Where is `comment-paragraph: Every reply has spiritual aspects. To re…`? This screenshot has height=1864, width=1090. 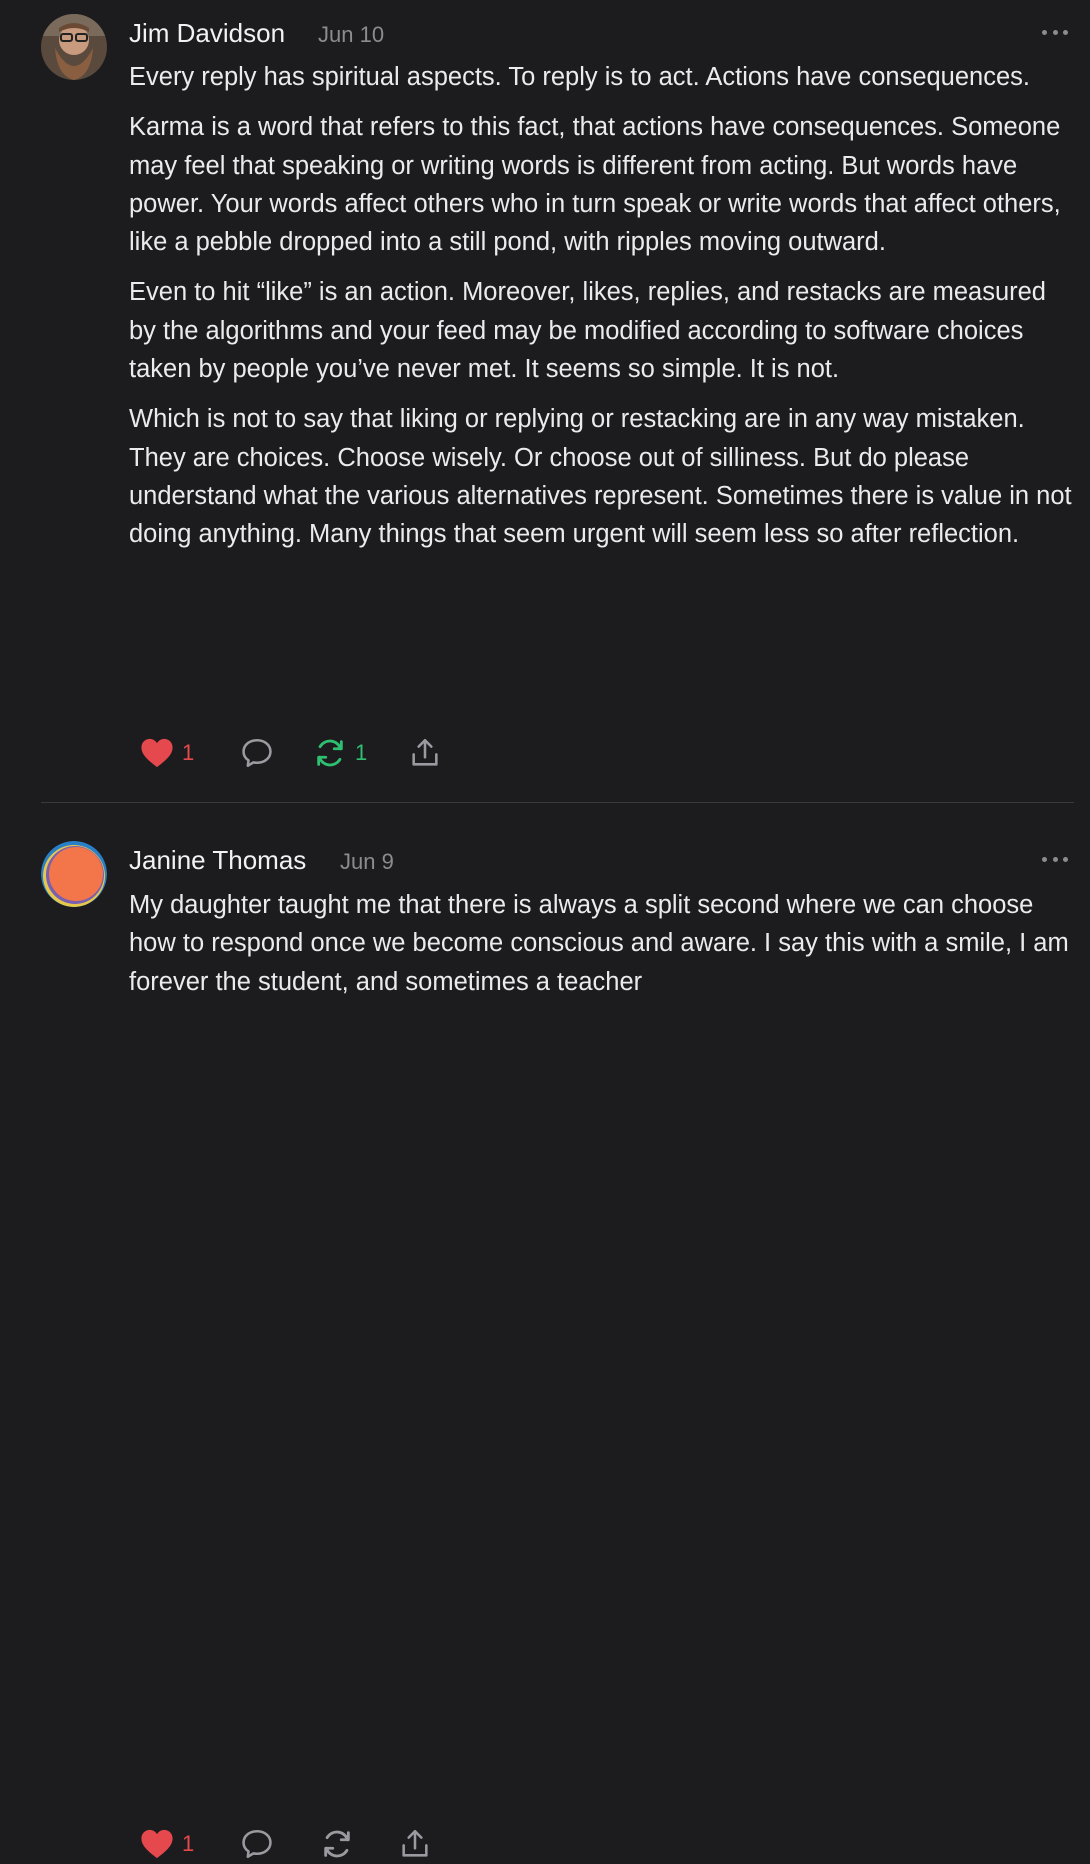 comment-paragraph: Every reply has spiritual aspects. To re… is located at coordinates (579, 77).